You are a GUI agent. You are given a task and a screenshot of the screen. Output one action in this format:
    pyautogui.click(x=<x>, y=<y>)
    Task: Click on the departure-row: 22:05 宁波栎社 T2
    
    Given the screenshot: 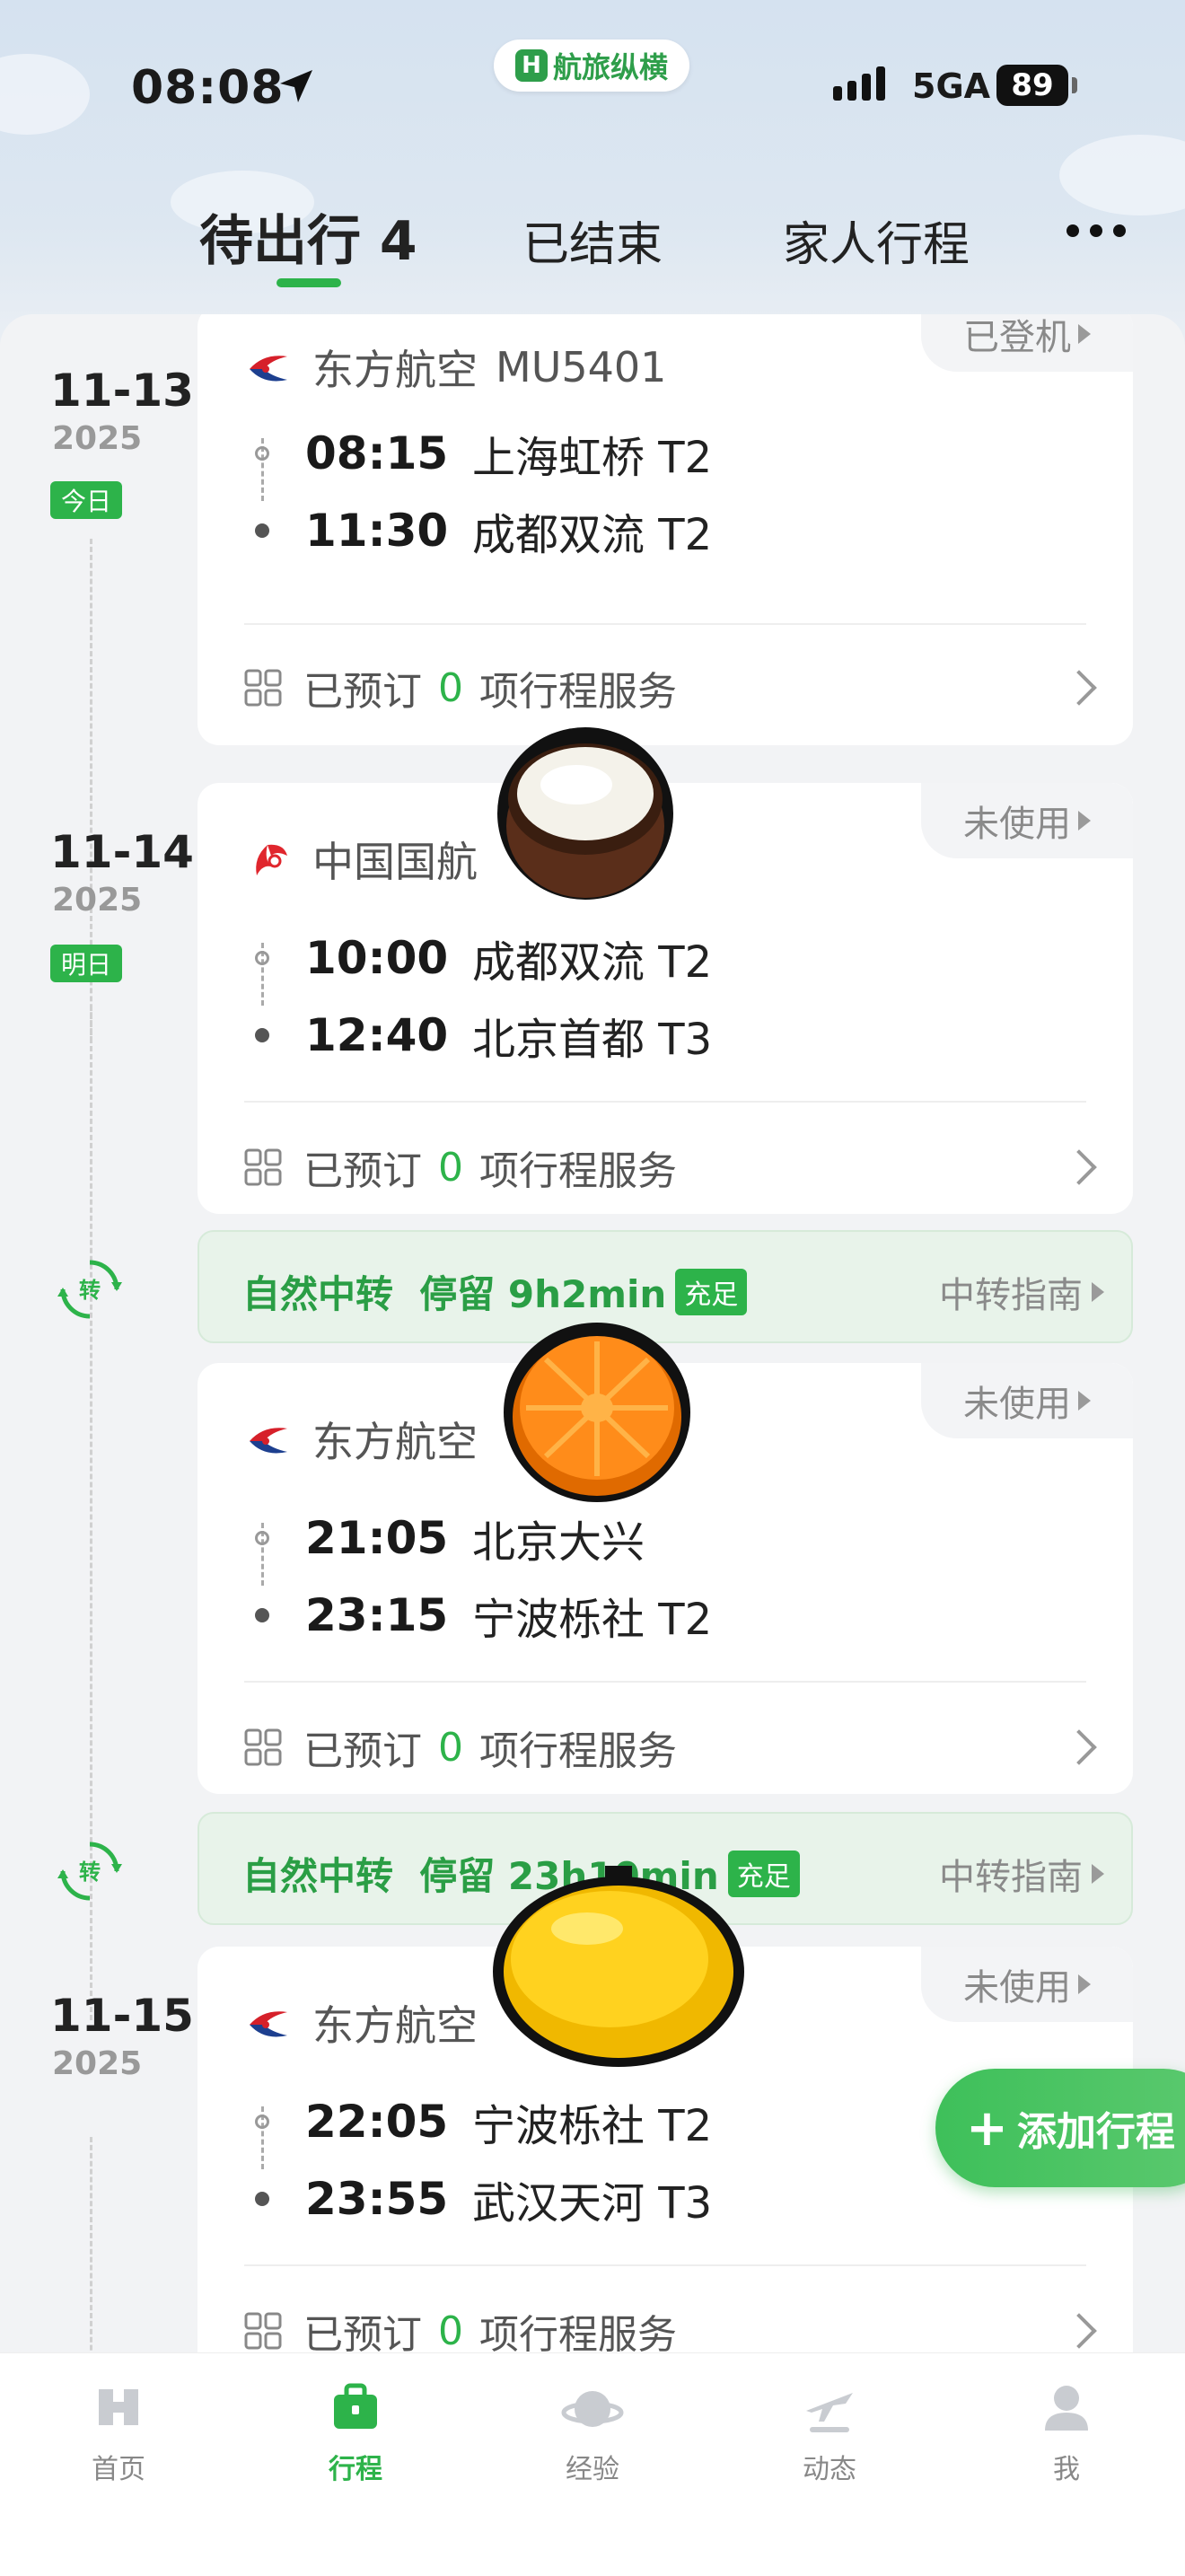 What is the action you would take?
    pyautogui.click(x=478, y=2121)
    